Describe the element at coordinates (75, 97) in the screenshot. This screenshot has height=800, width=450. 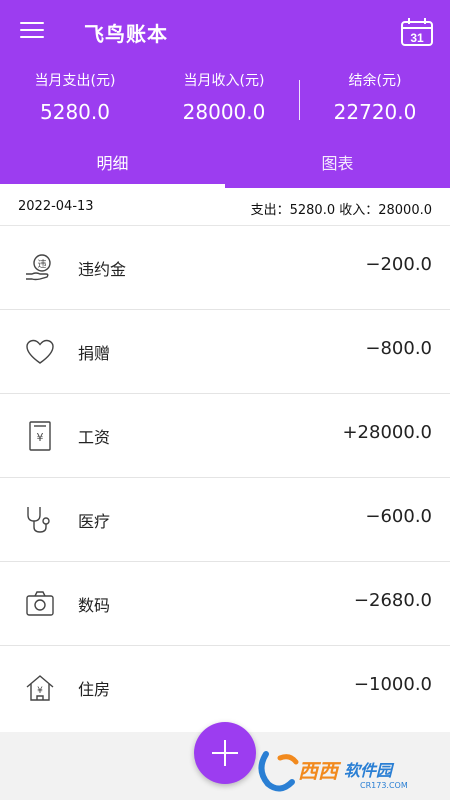
I see `expense-stat: 当月支出(元) 5280.0` at that location.